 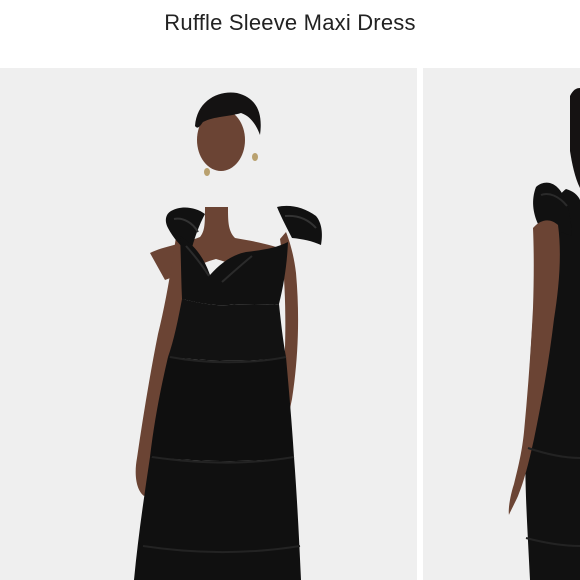 What do you see at coordinates (290, 22) in the screenshot?
I see `product-title: Ruffle Sleeve Maxi Dress` at bounding box center [290, 22].